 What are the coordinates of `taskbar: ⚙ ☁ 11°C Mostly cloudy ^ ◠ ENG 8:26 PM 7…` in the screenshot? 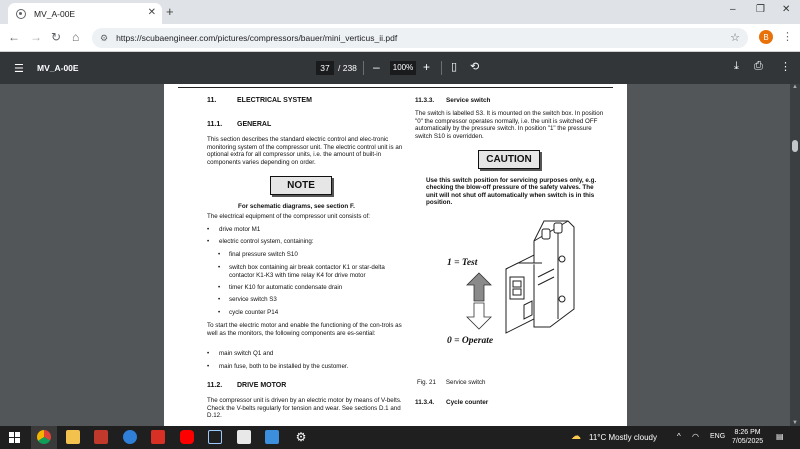 It's located at (400, 437).